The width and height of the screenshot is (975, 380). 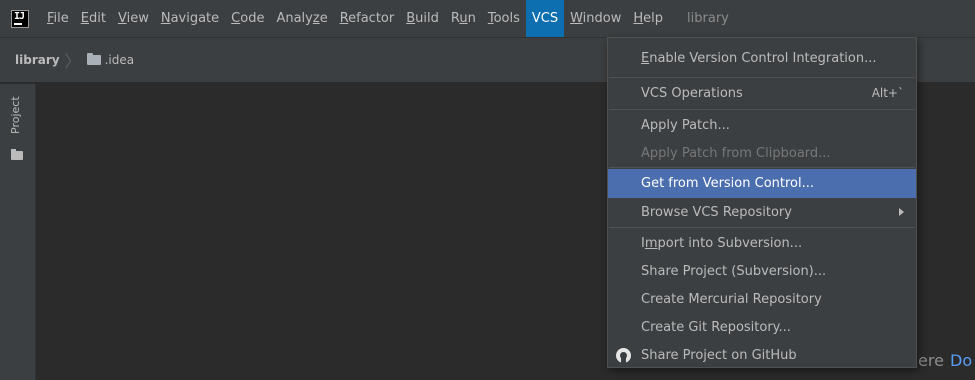 What do you see at coordinates (545, 18) in the screenshot?
I see `menu-vcs: VCS` at bounding box center [545, 18].